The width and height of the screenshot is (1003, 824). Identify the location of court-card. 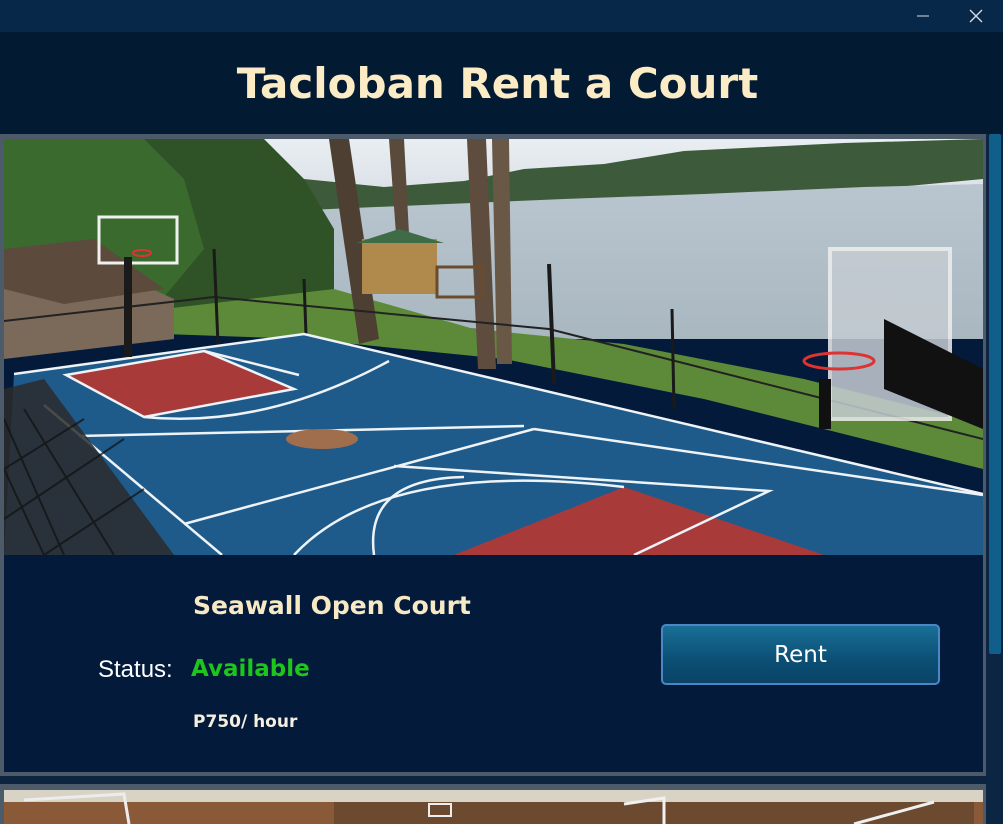
(493, 804).